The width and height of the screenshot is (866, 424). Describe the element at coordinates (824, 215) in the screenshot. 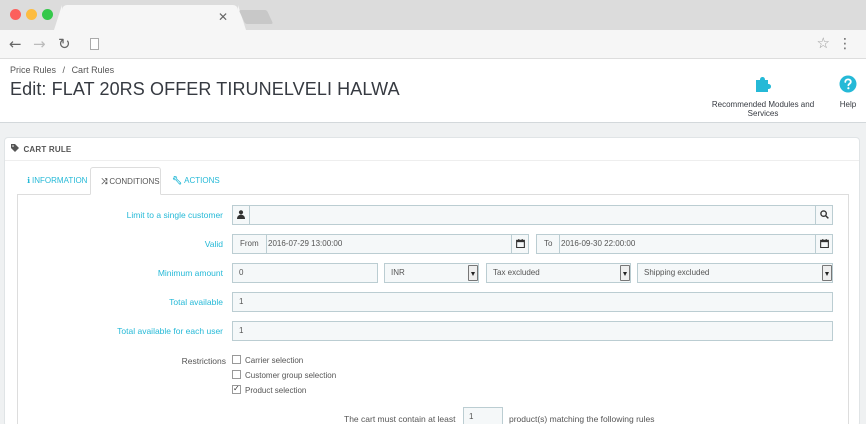

I see `search-icon` at that location.